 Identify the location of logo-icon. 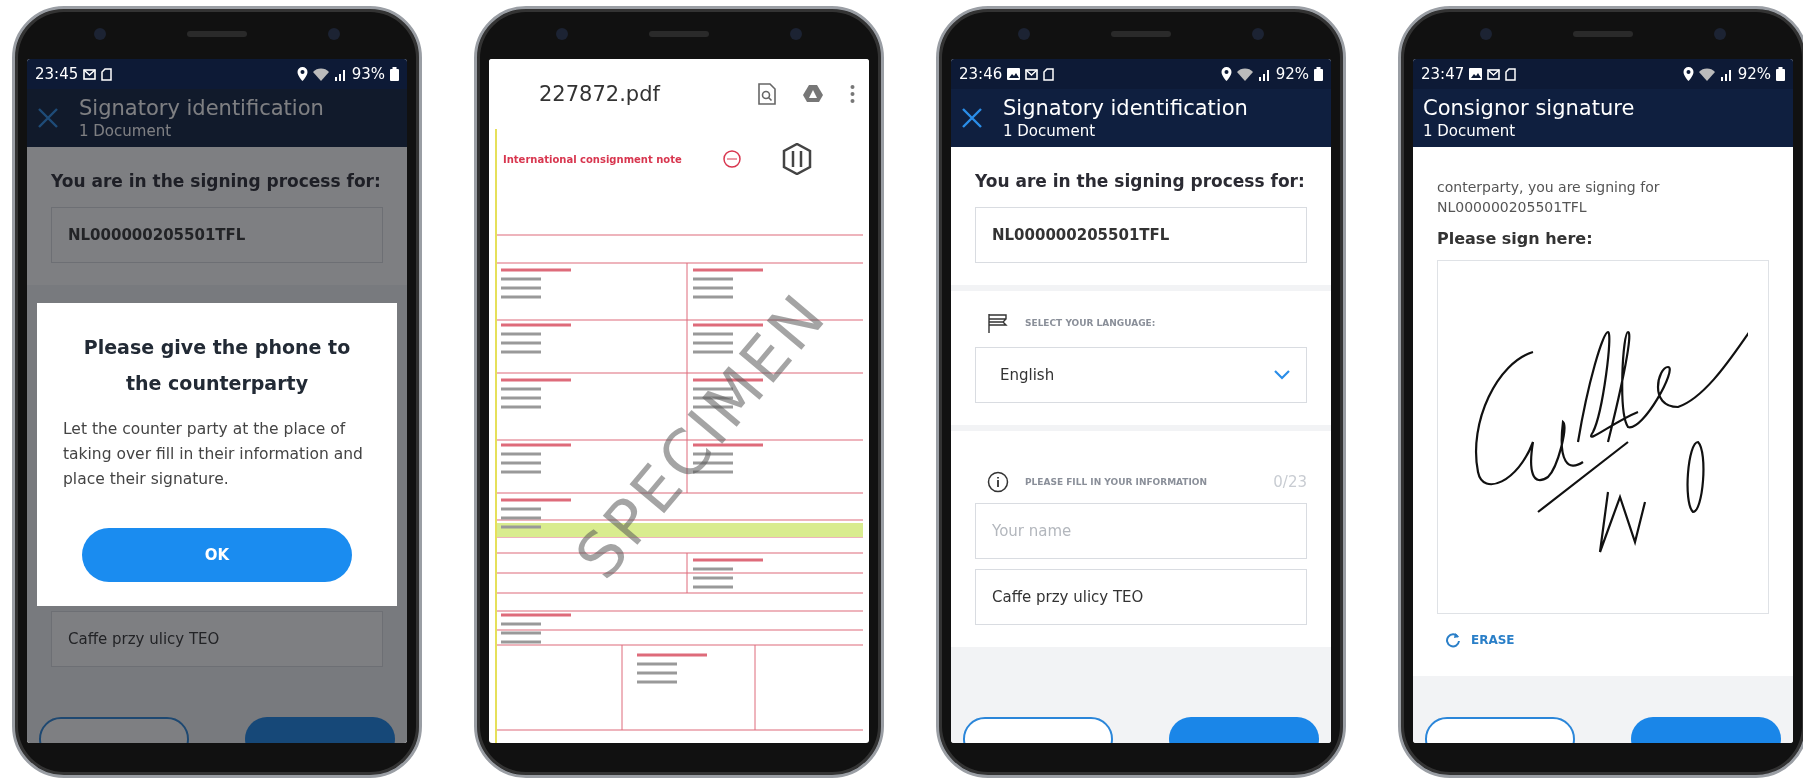
(796, 159).